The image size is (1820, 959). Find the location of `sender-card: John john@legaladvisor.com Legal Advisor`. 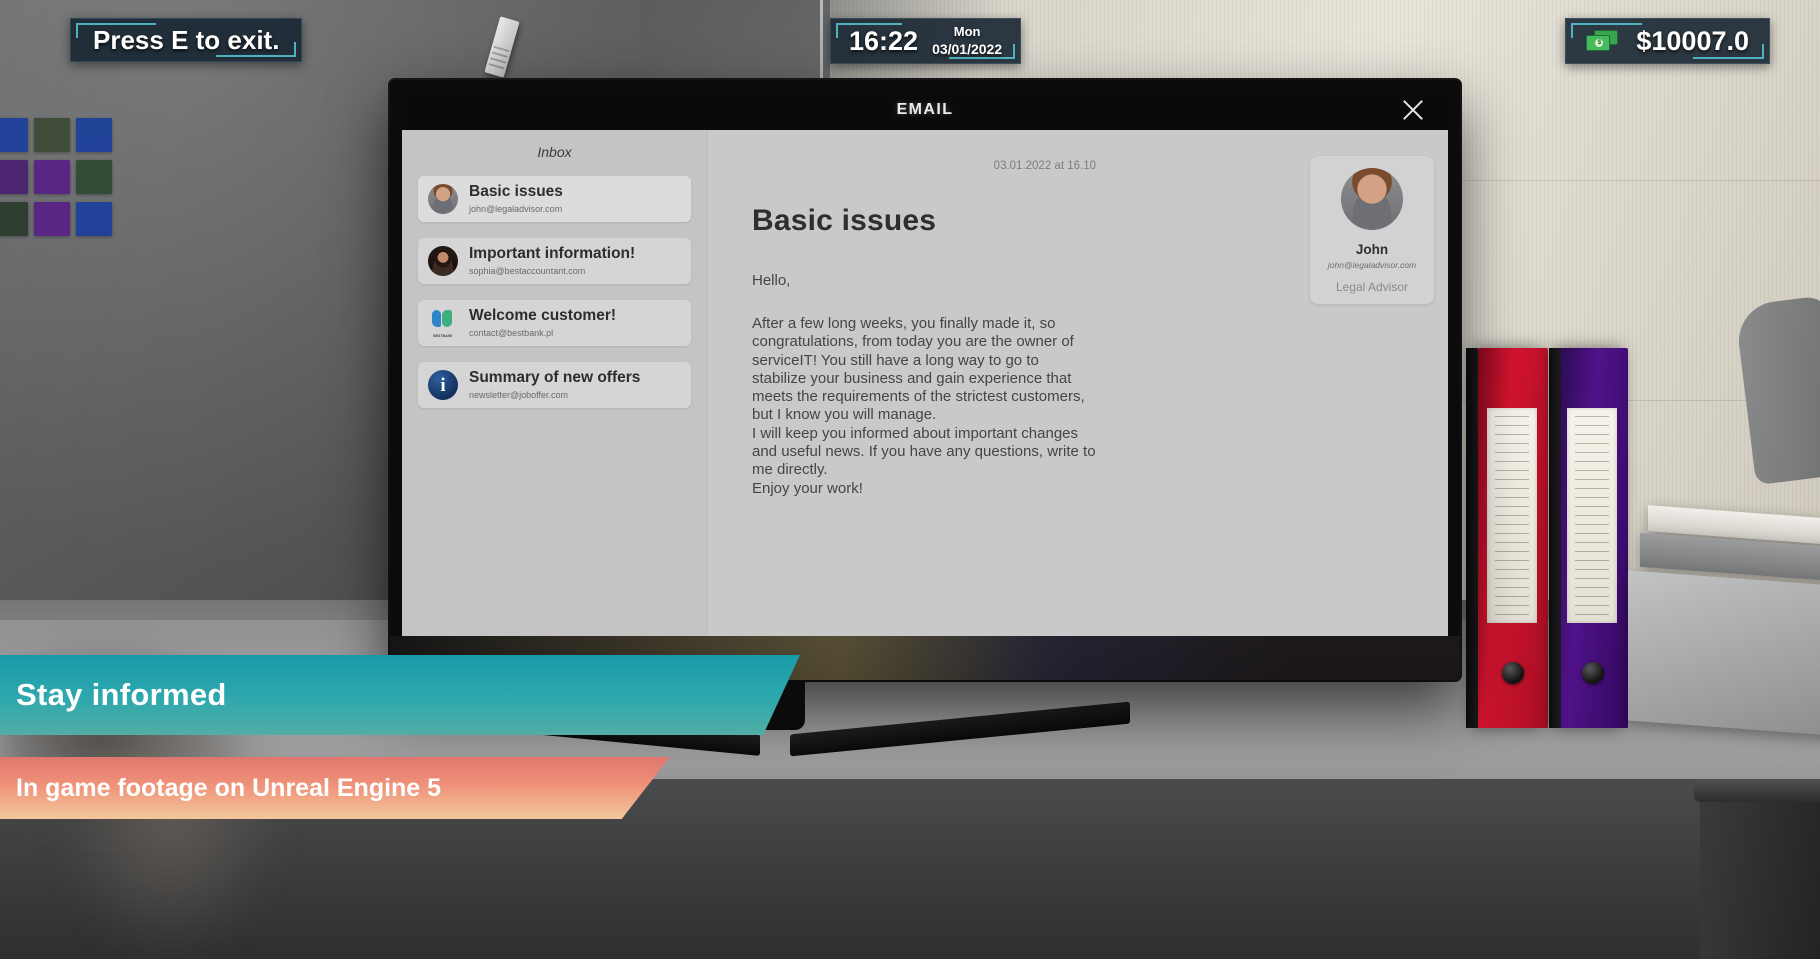

sender-card: John john@legaladvisor.com Legal Advisor is located at coordinates (1372, 230).